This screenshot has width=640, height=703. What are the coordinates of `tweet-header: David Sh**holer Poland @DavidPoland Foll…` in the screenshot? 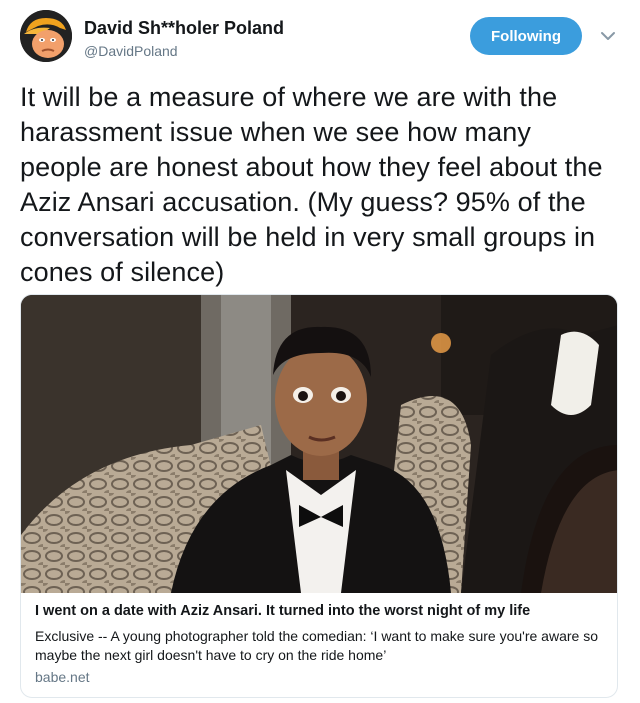 It's located at (320, 38).